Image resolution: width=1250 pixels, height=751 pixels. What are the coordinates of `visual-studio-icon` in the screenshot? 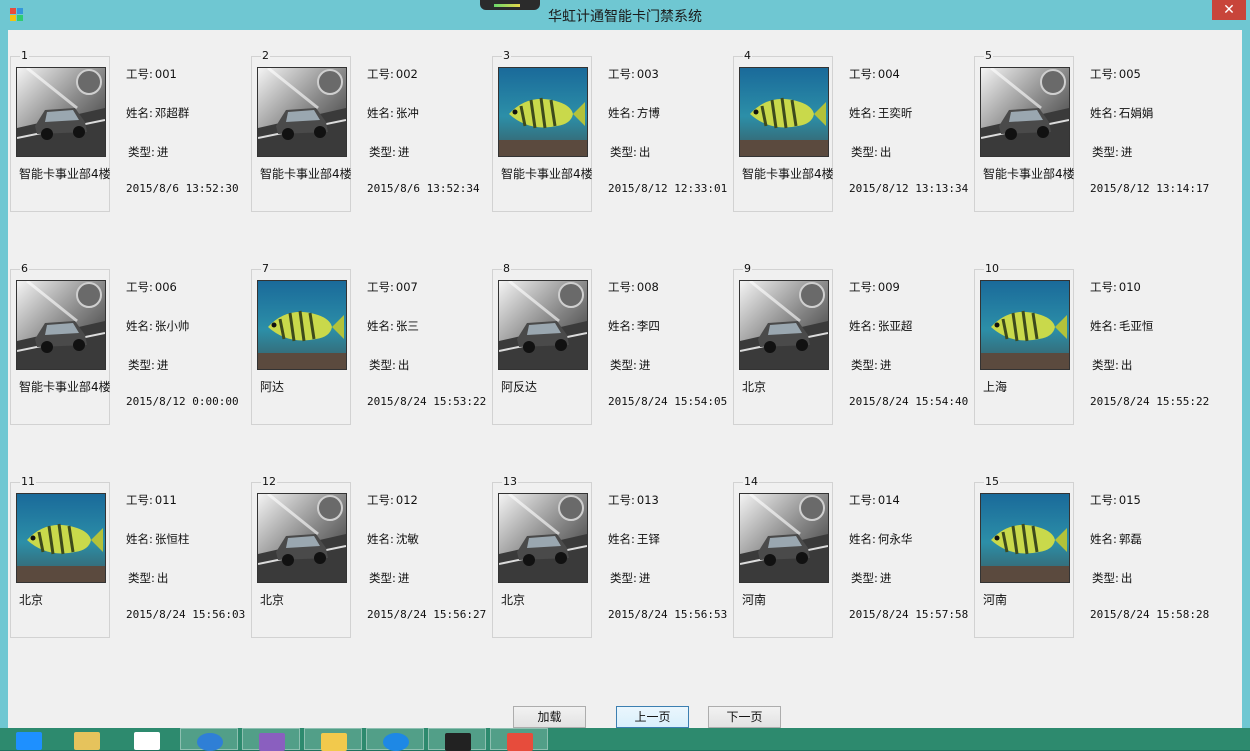 It's located at (271, 739).